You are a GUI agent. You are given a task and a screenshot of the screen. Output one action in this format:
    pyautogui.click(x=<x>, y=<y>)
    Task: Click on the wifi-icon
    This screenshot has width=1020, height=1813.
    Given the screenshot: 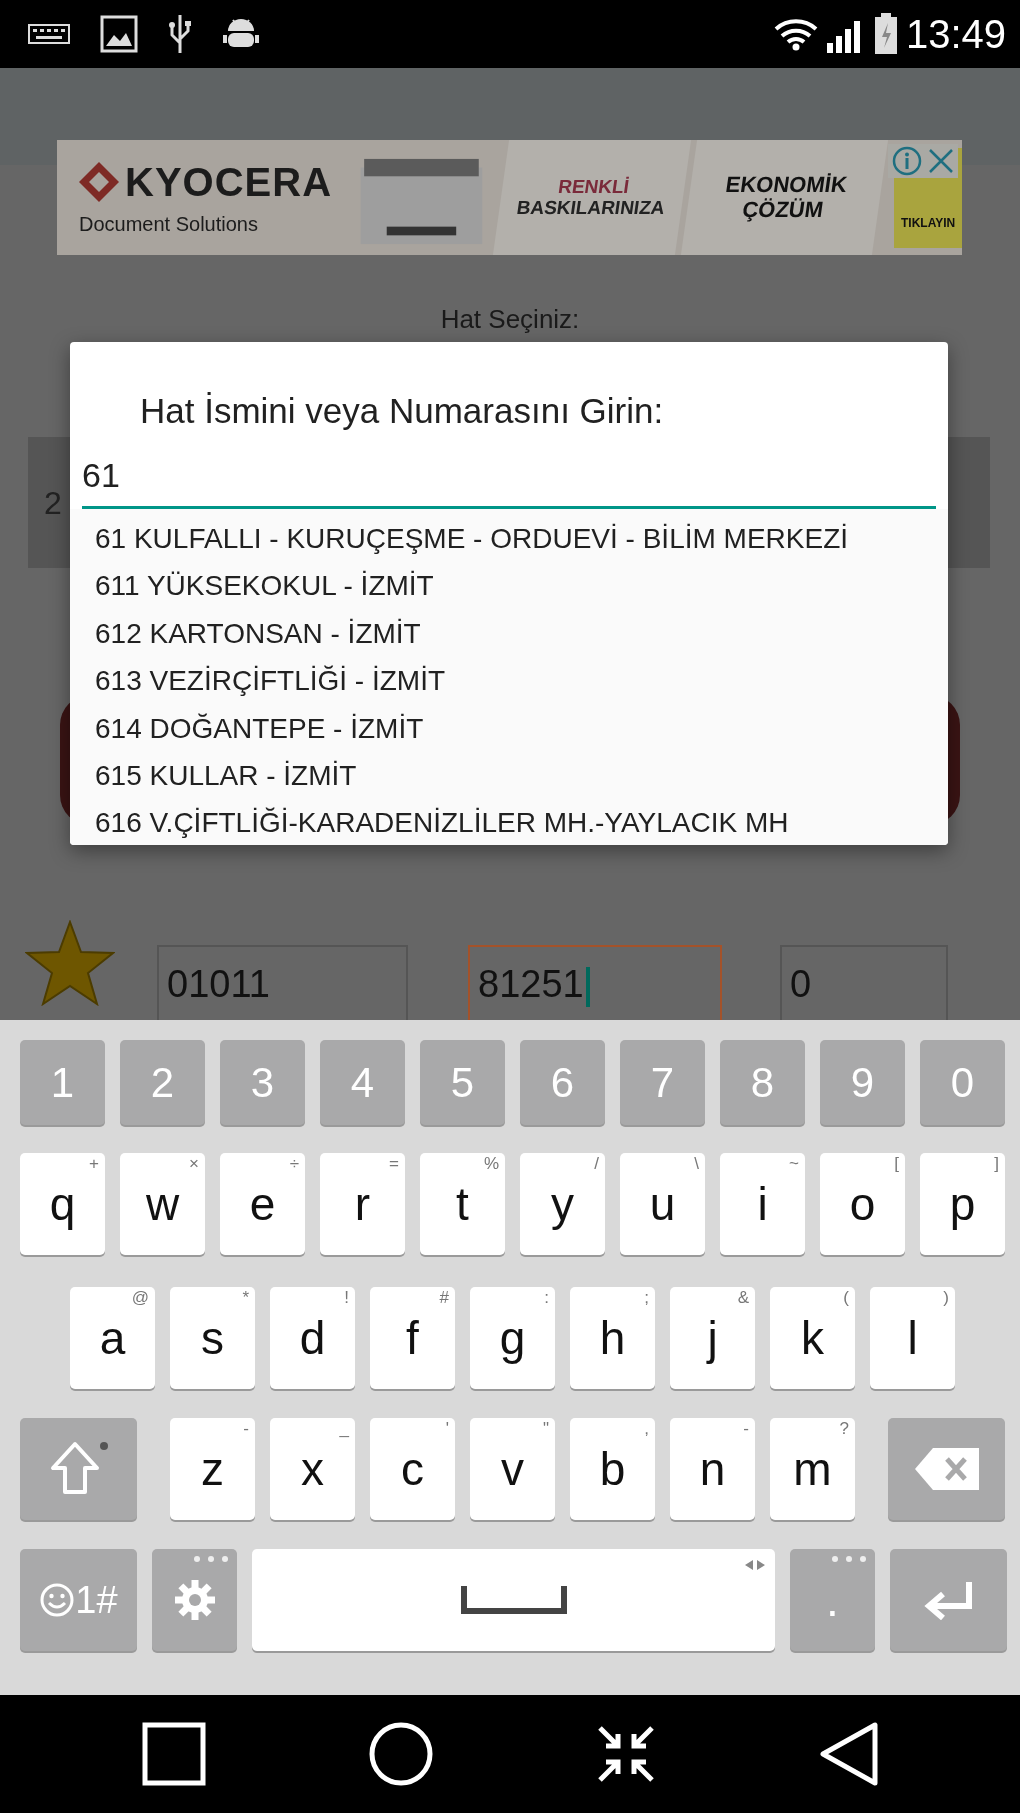 What is the action you would take?
    pyautogui.click(x=795, y=34)
    